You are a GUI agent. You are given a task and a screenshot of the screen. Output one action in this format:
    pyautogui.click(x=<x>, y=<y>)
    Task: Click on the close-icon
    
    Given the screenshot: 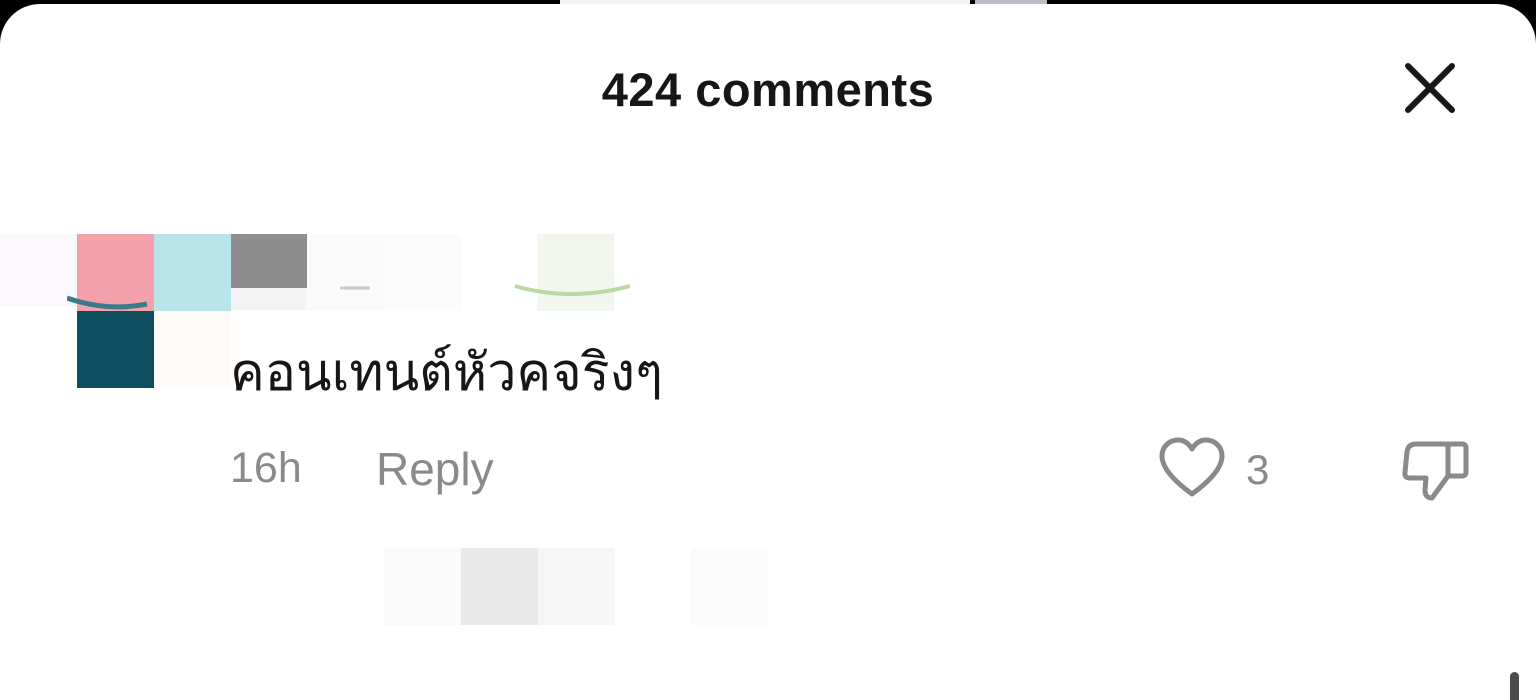 What is the action you would take?
    pyautogui.click(x=1430, y=88)
    